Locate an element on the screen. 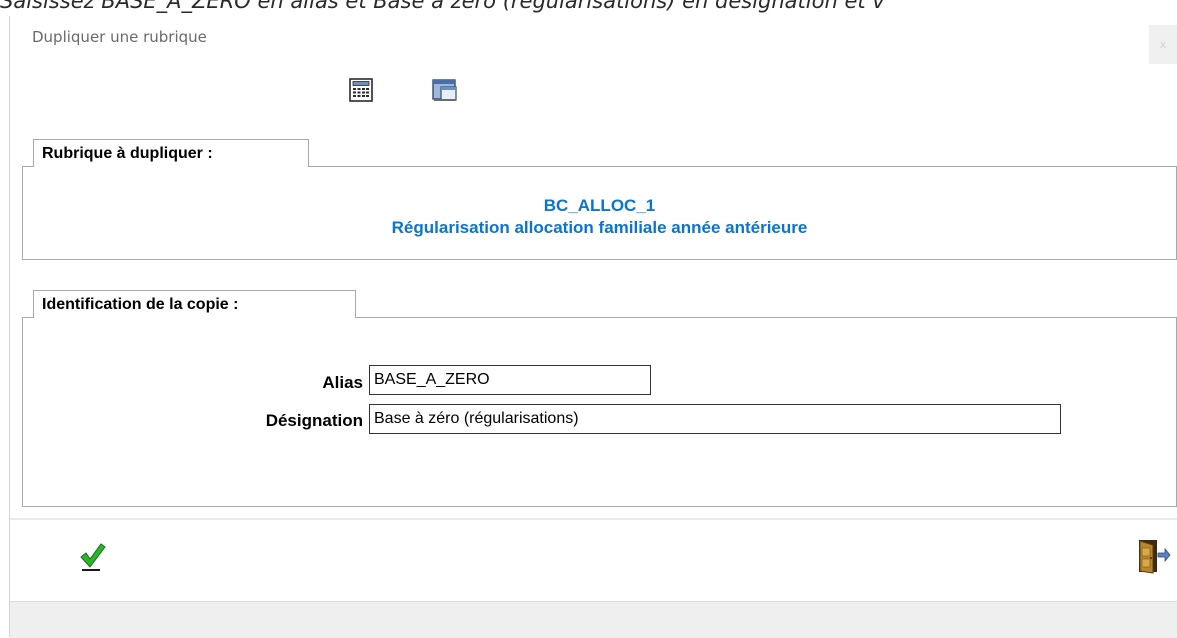  copy-group-tab: Identification de la copie : is located at coordinates (194, 304).